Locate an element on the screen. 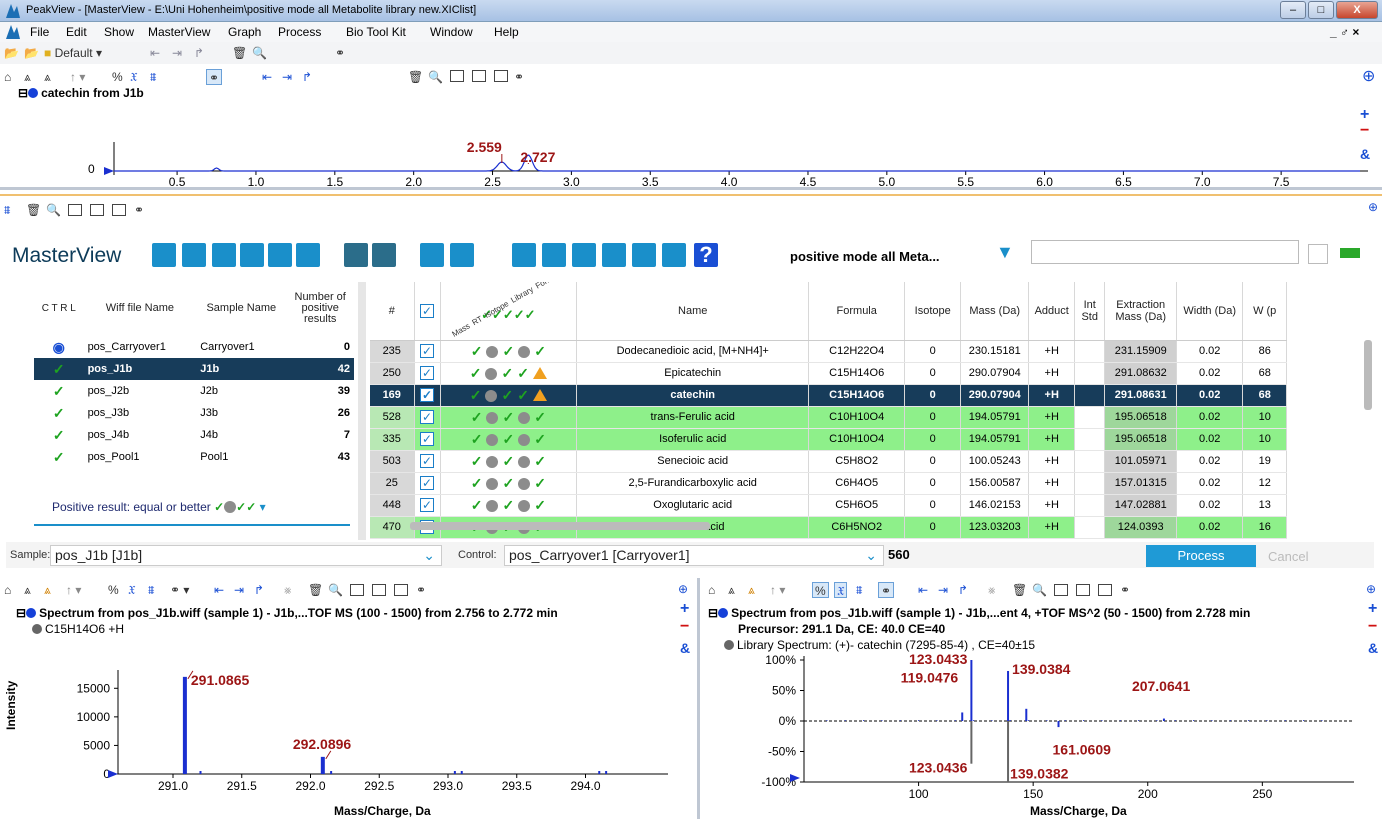 This screenshot has height=819, width=1382. sample-row: ✓ pos_J1b J1b 42 is located at coordinates (194, 369).